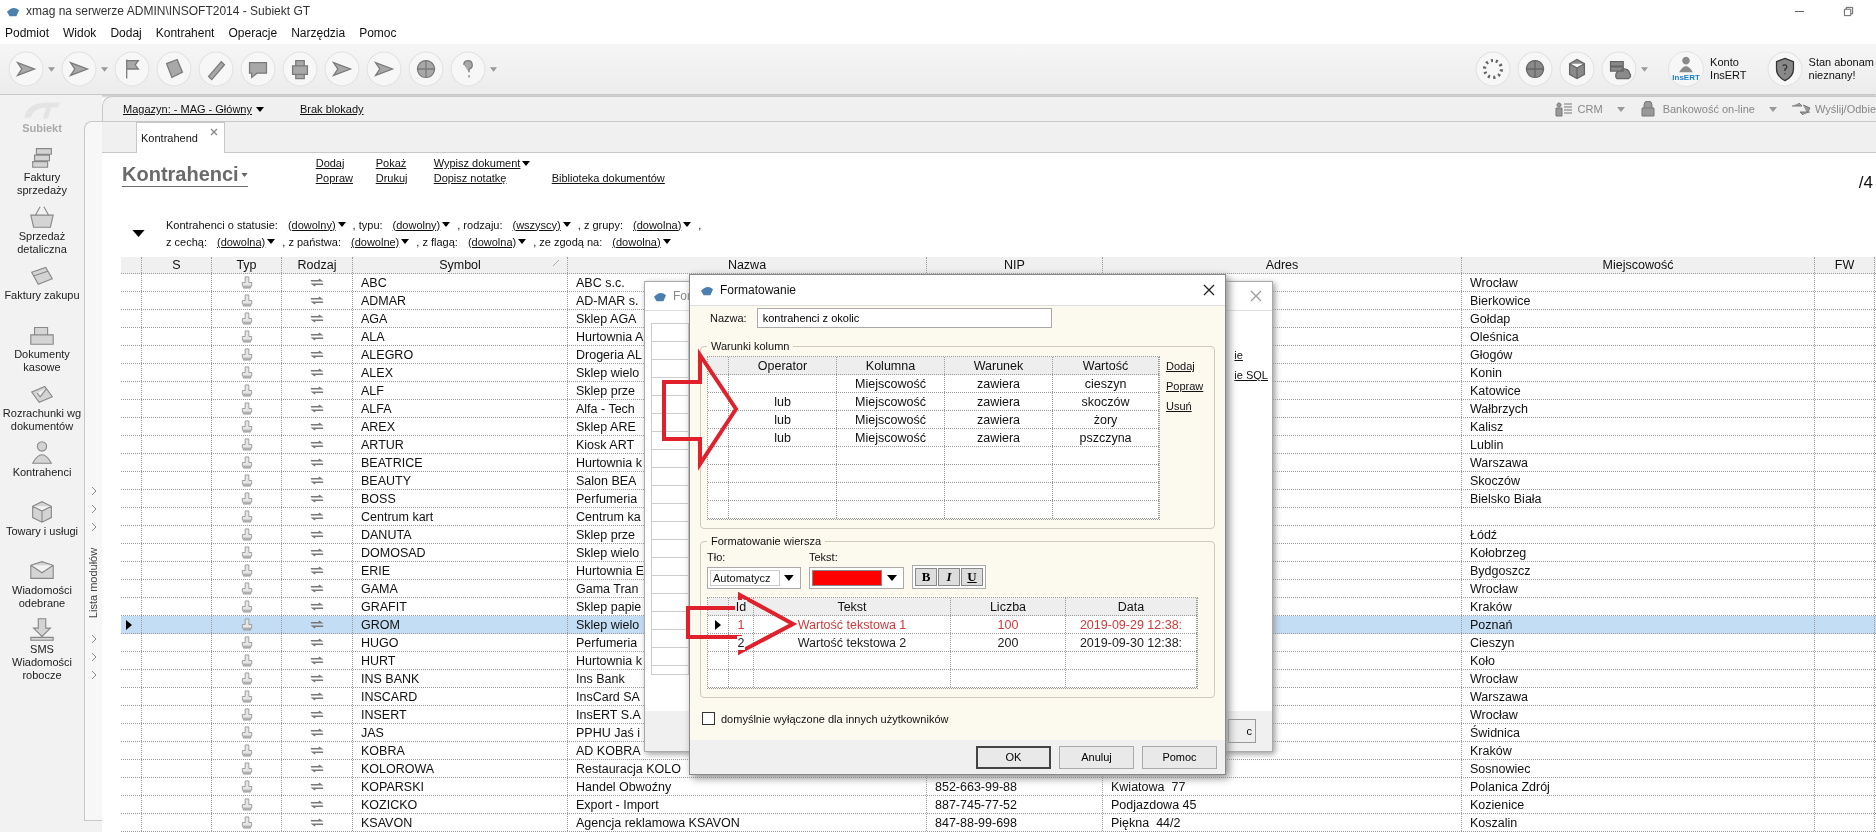  What do you see at coordinates (1282, 786) in the screenshot?
I see `table-cell: Kwiatowa 77` at bounding box center [1282, 786].